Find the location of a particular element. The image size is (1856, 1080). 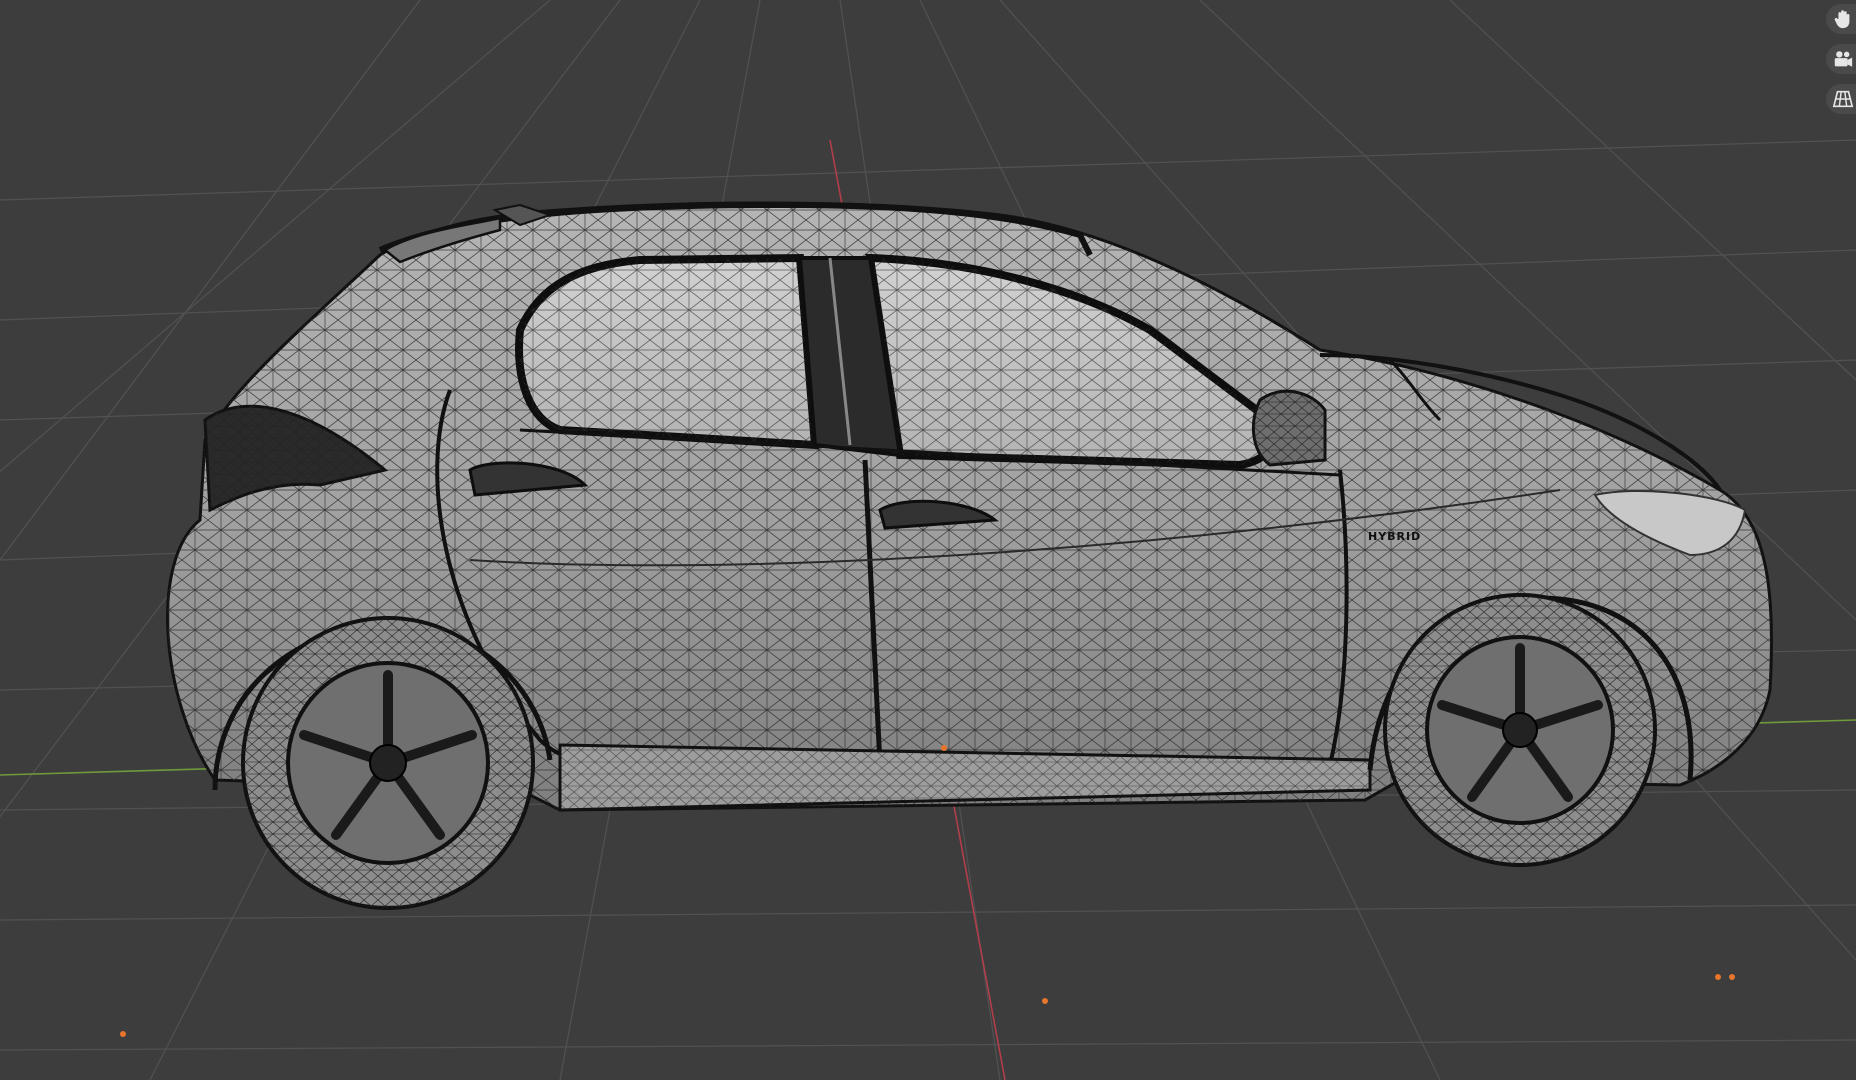

perspective-grid-icon is located at coordinates (1843, 99).